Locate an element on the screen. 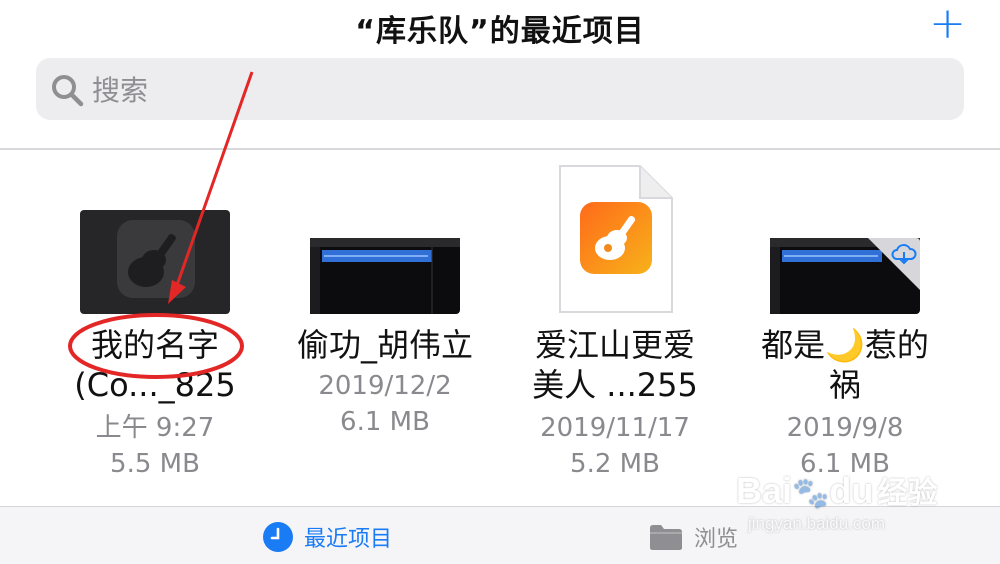 This screenshot has height=564, width=1000. folder-icon is located at coordinates (666, 537).